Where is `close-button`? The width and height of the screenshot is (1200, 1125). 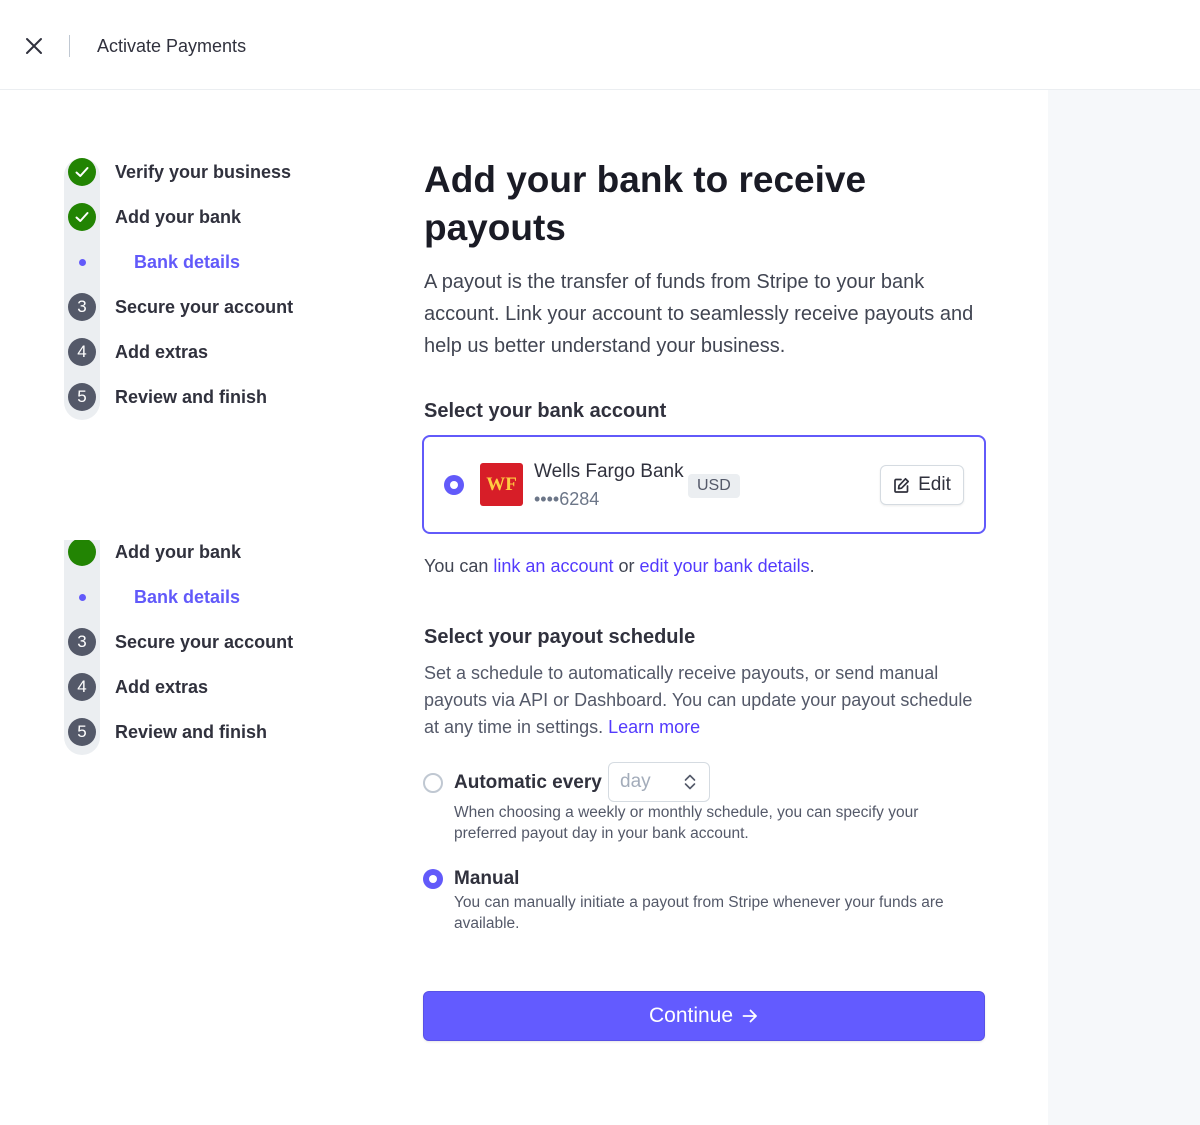 close-button is located at coordinates (34, 46).